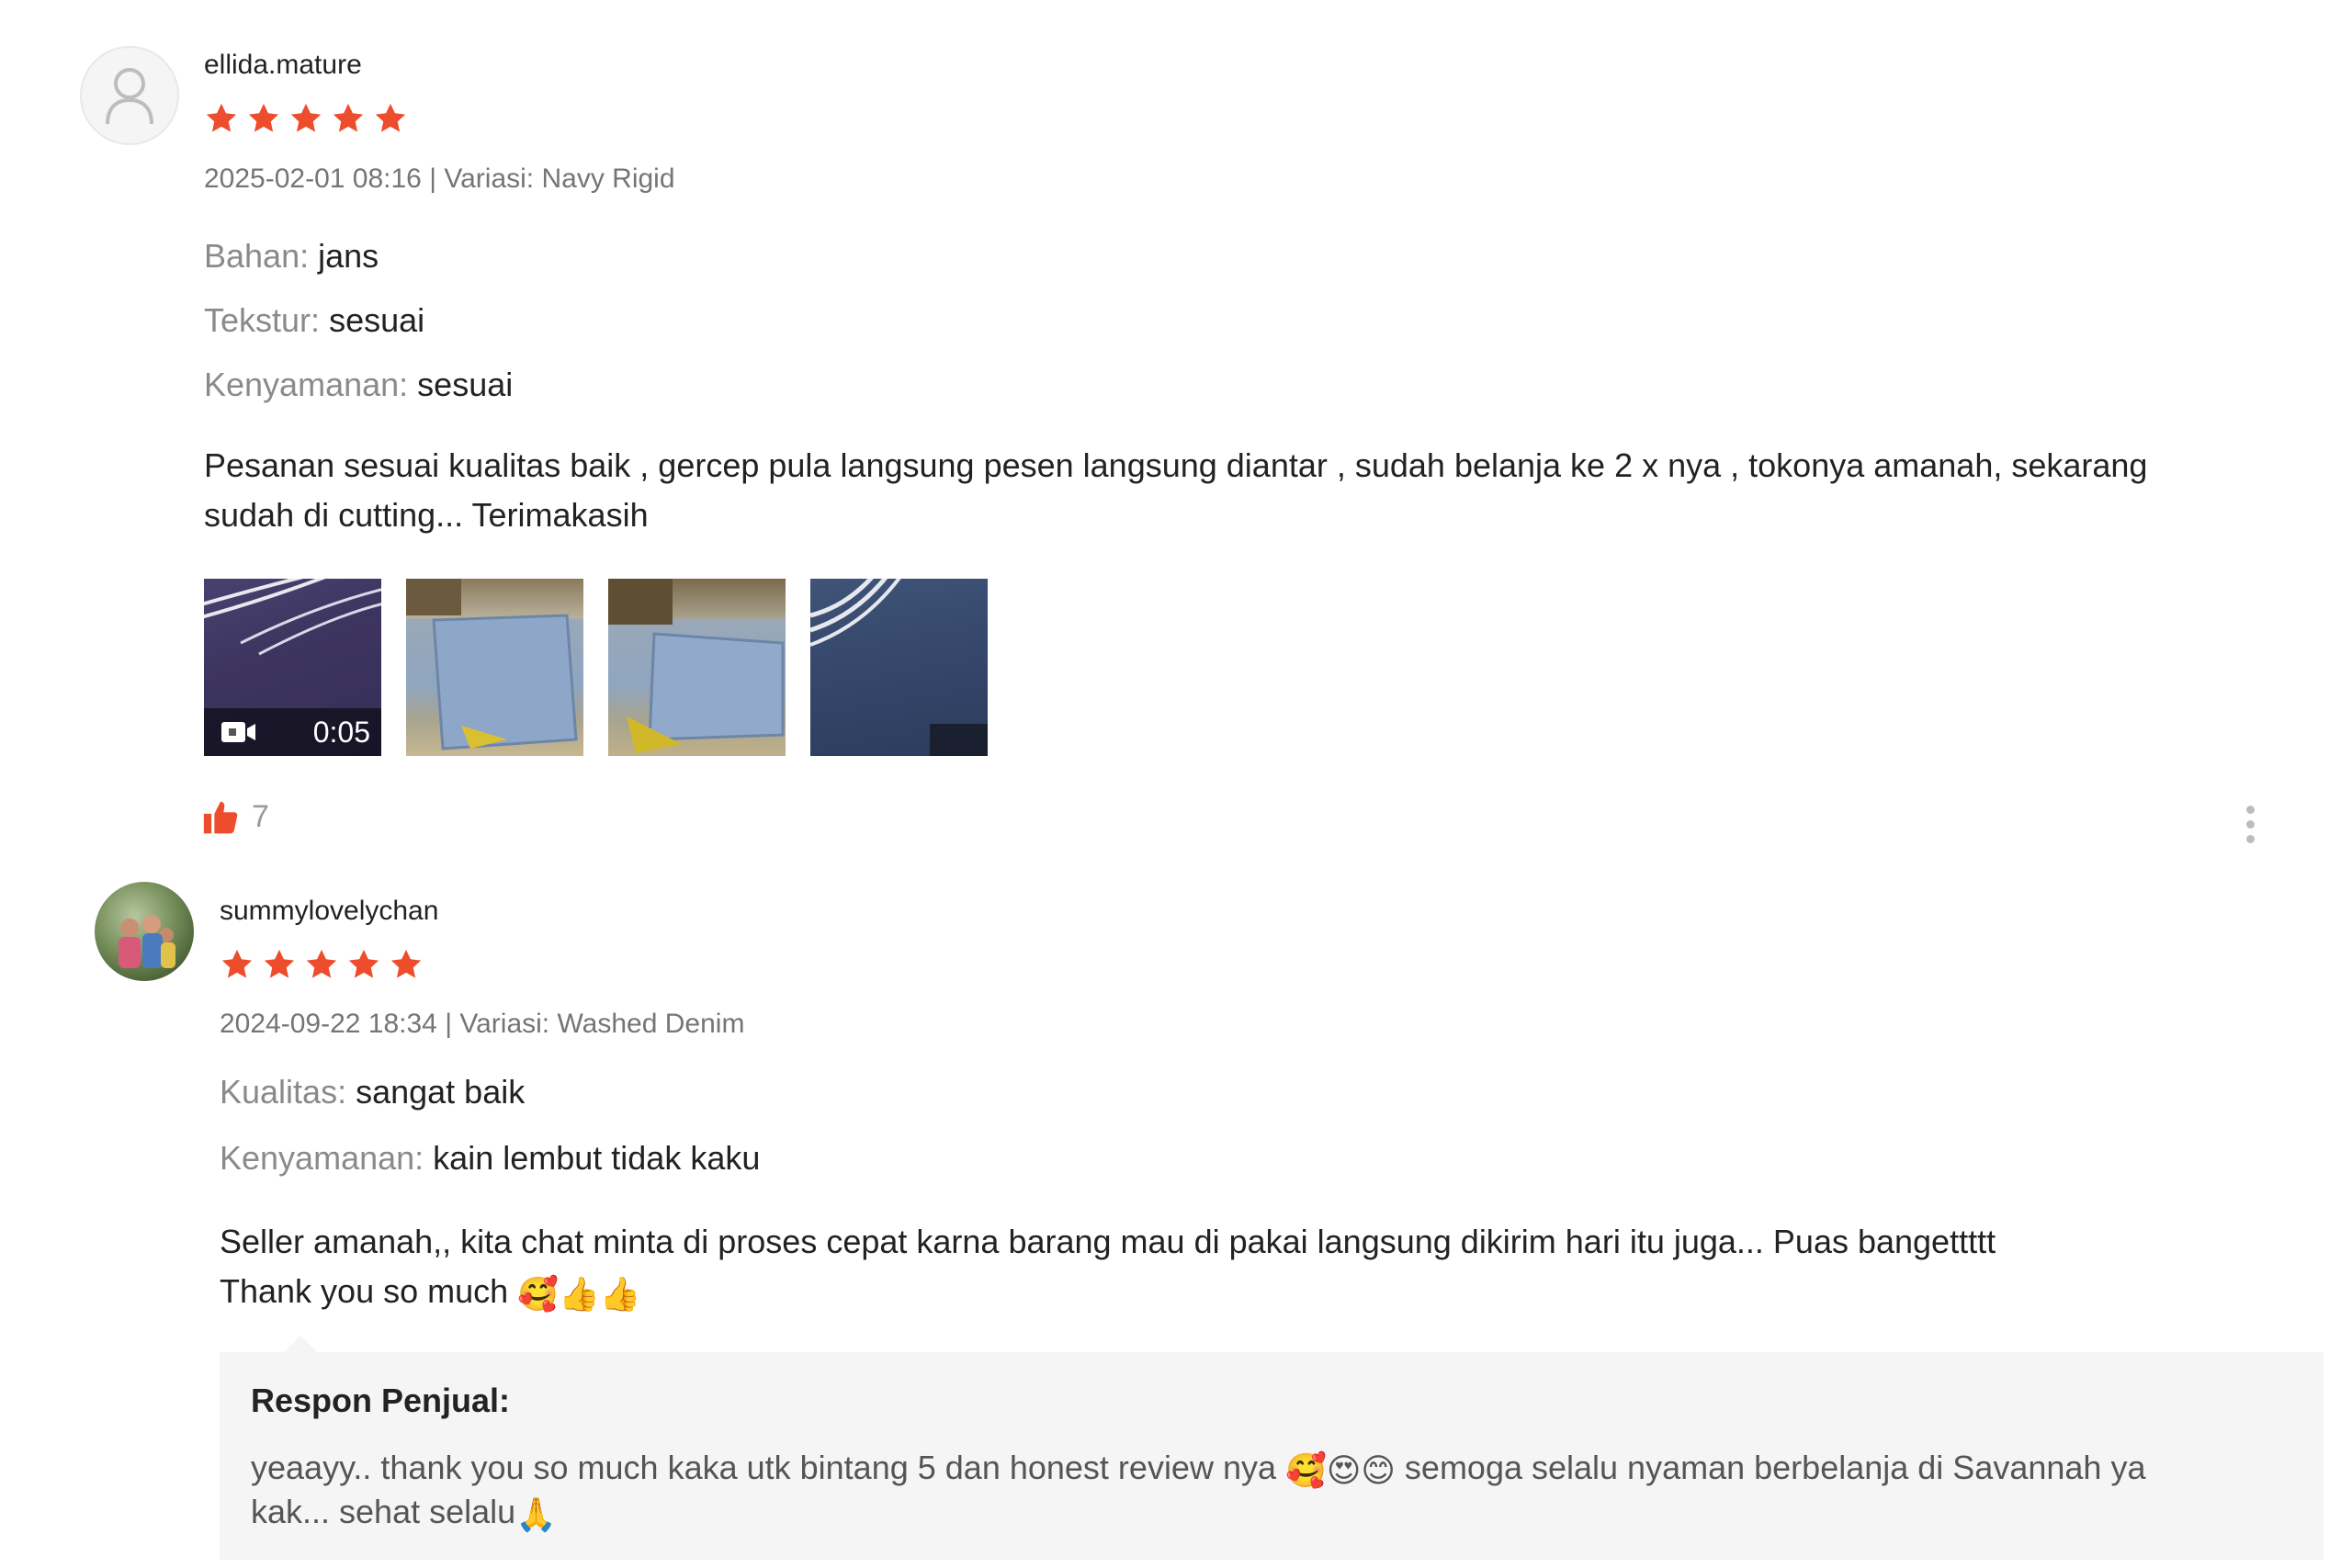 This screenshot has width=2352, height=1568. Describe the element at coordinates (238, 732) in the screenshot. I see `video-camera-icon` at that location.